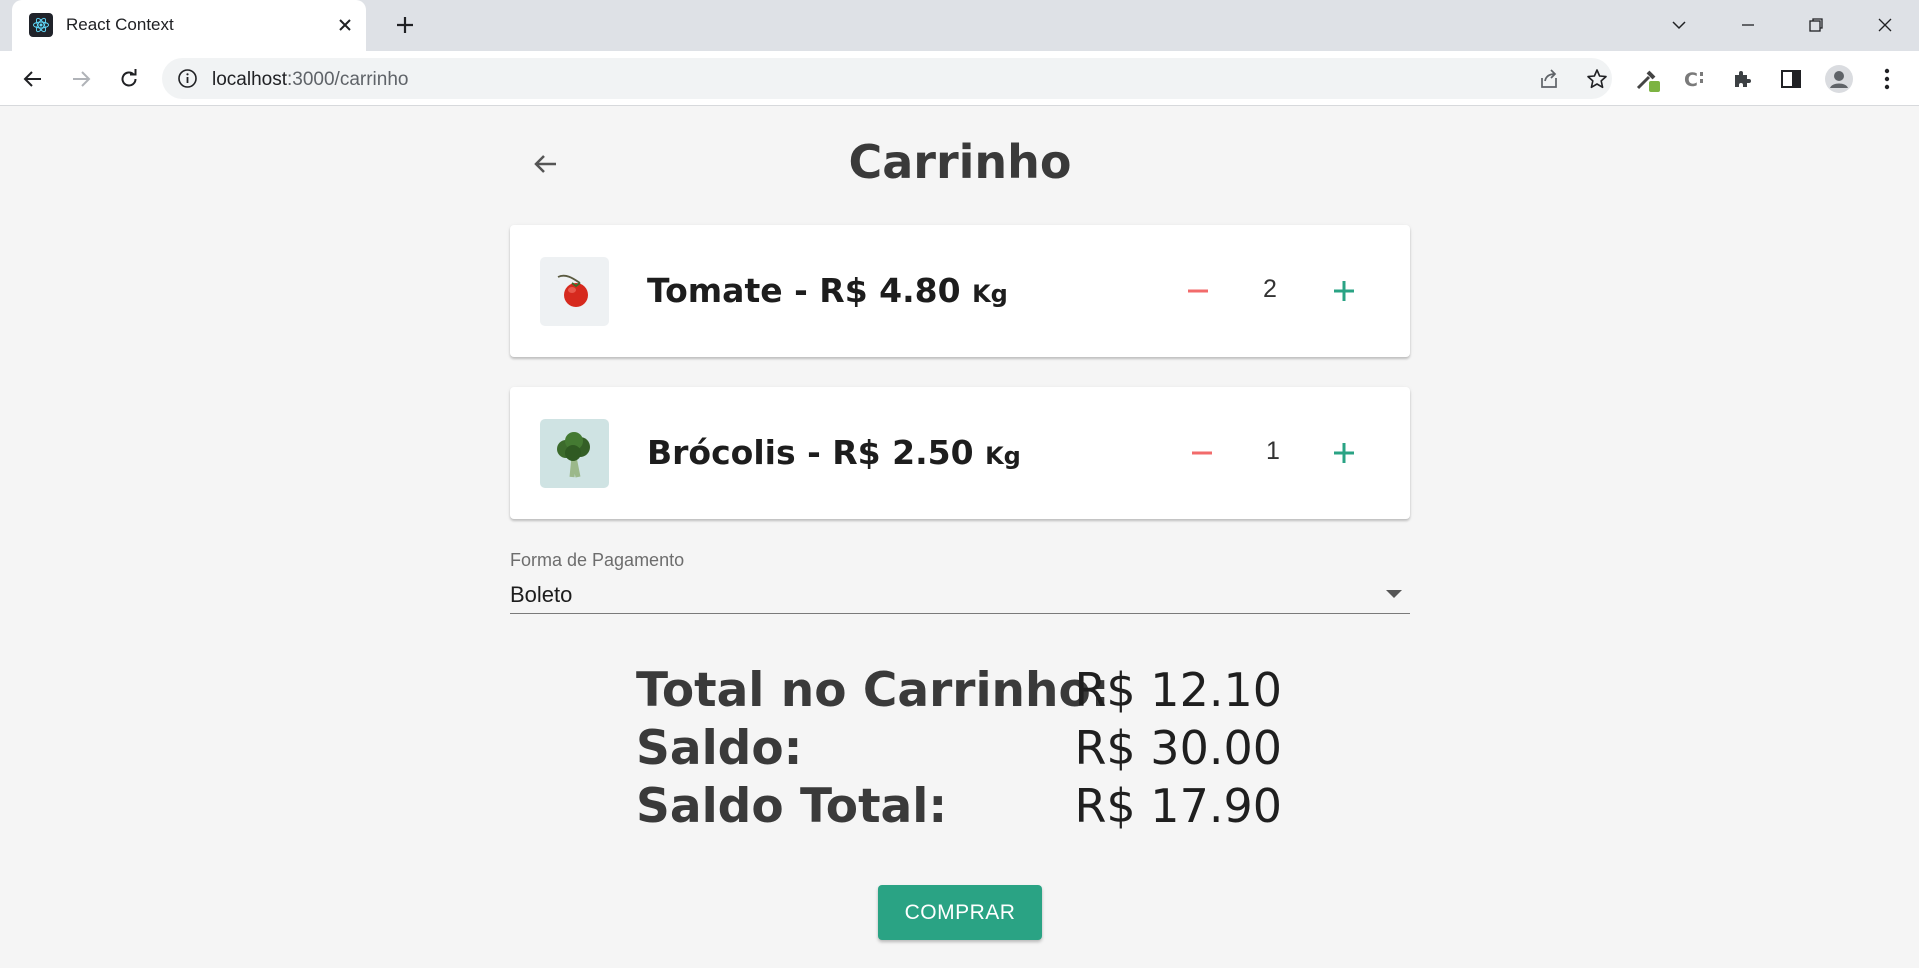 This screenshot has width=1919, height=968. What do you see at coordinates (574, 453) in the screenshot?
I see `broccoli-image` at bounding box center [574, 453].